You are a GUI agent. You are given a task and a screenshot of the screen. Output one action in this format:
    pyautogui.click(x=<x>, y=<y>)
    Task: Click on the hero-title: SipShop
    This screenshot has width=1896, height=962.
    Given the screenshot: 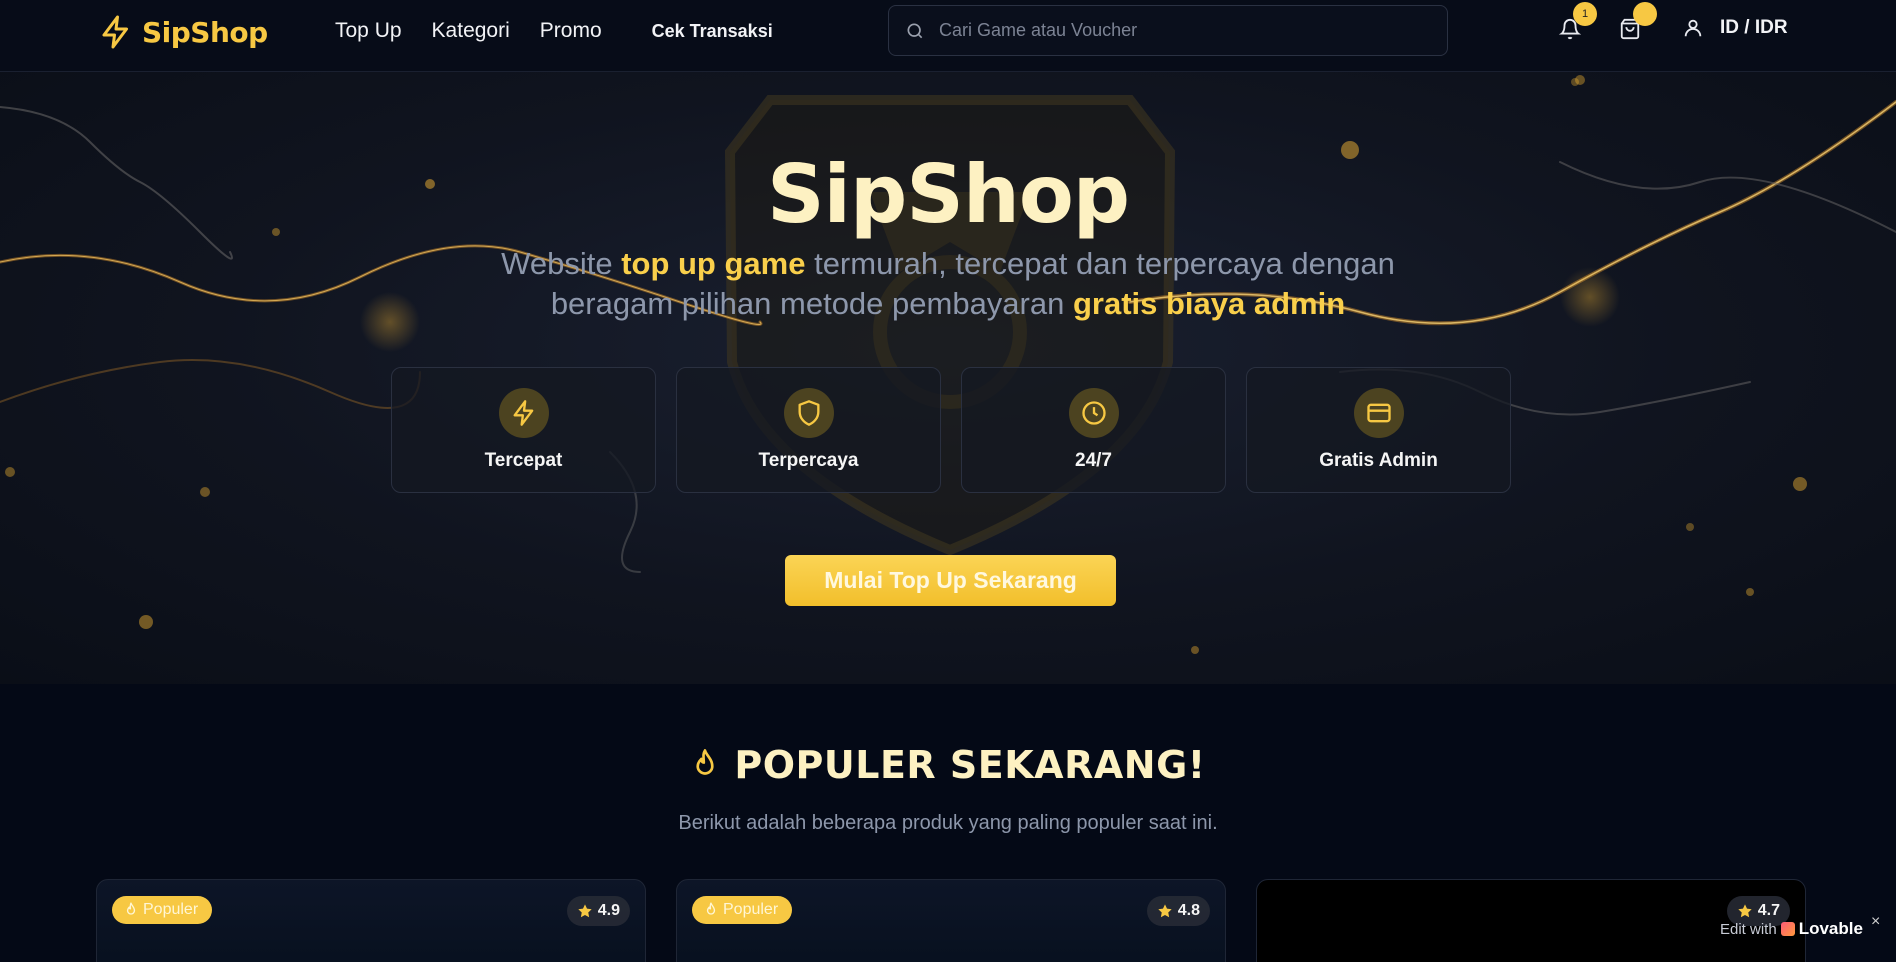 What is the action you would take?
    pyautogui.click(x=948, y=194)
    